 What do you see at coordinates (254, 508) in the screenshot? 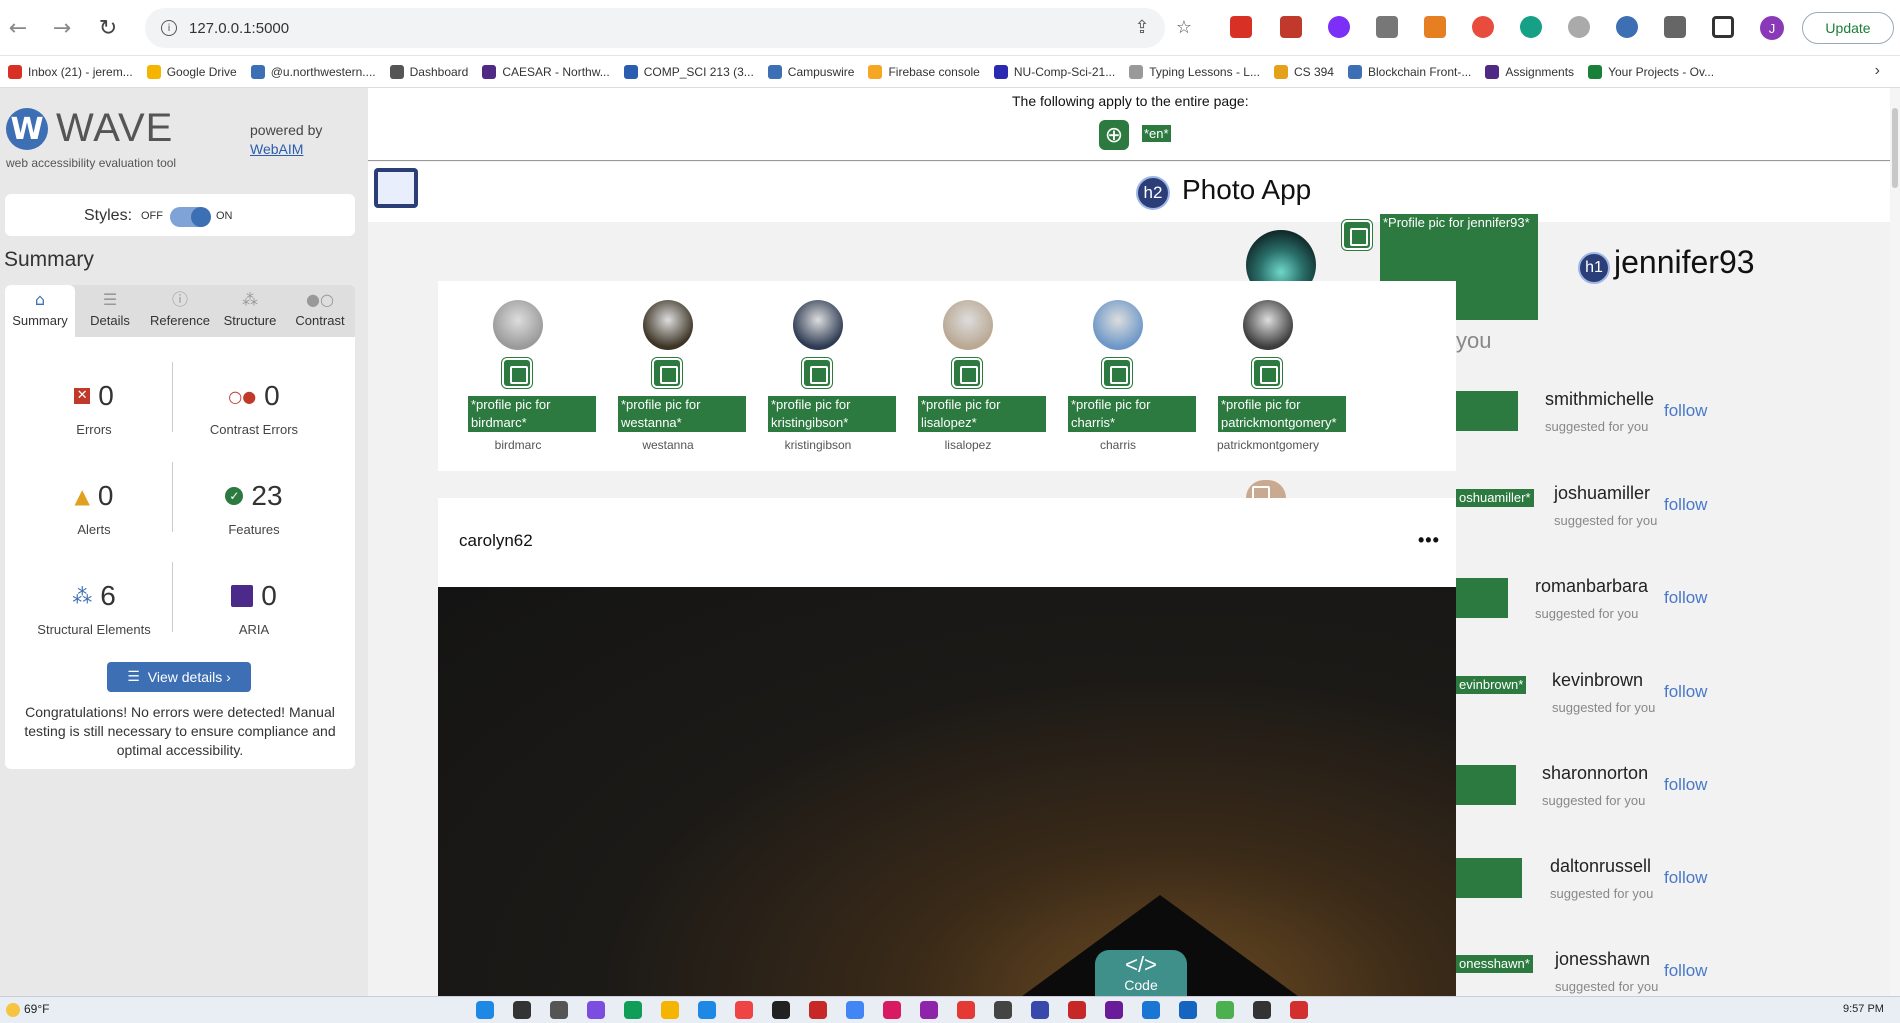
I see `features-stat: ✓ 23 Features` at bounding box center [254, 508].